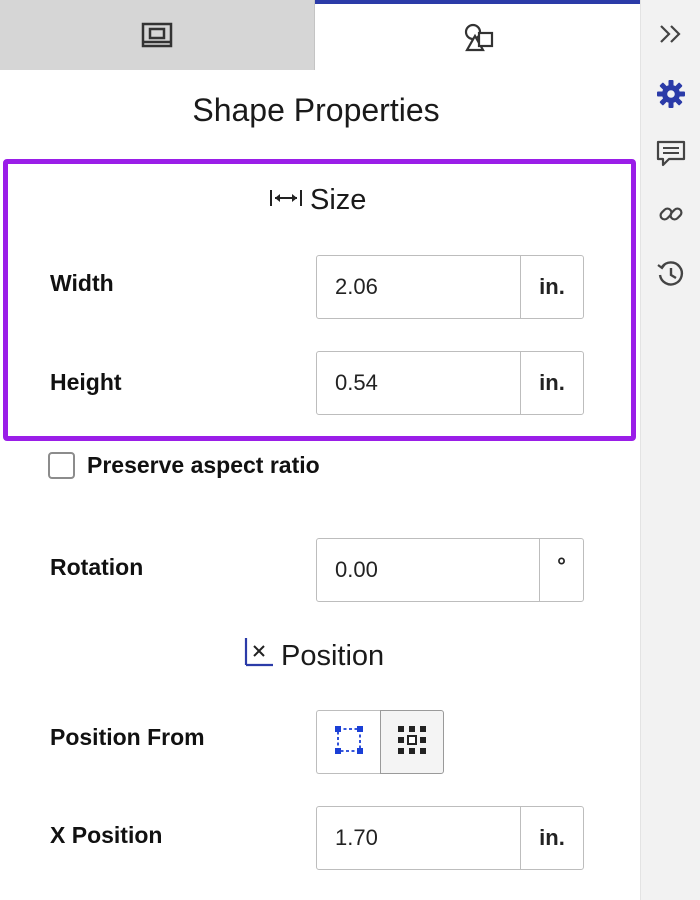 This screenshot has width=700, height=900. Describe the element at coordinates (97, 567) in the screenshot. I see `rotation-label: Rotation` at that location.